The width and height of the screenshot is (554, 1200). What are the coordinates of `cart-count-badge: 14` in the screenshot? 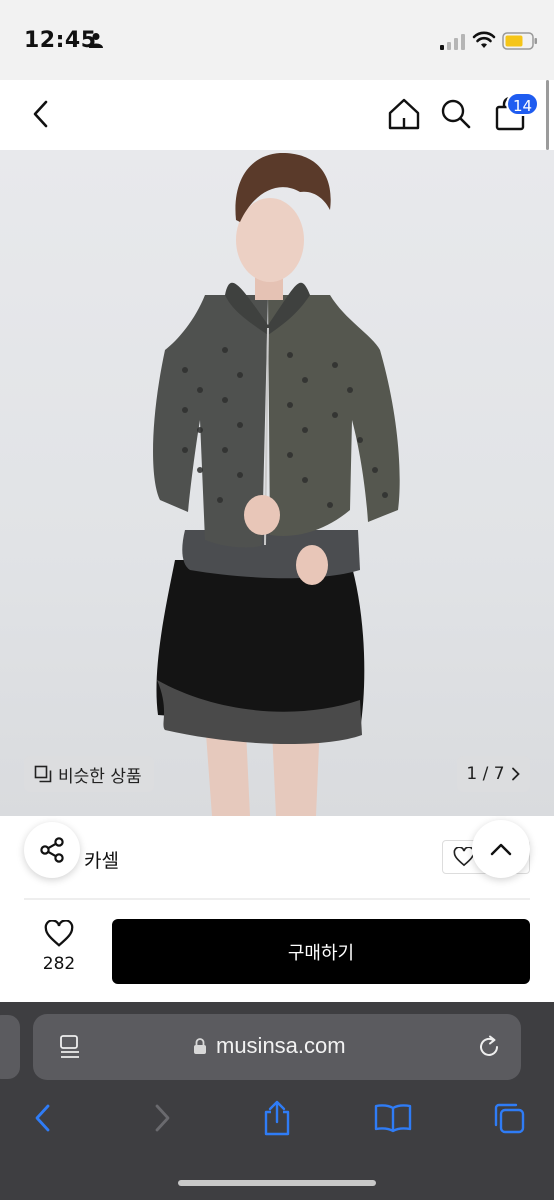 It's located at (523, 104).